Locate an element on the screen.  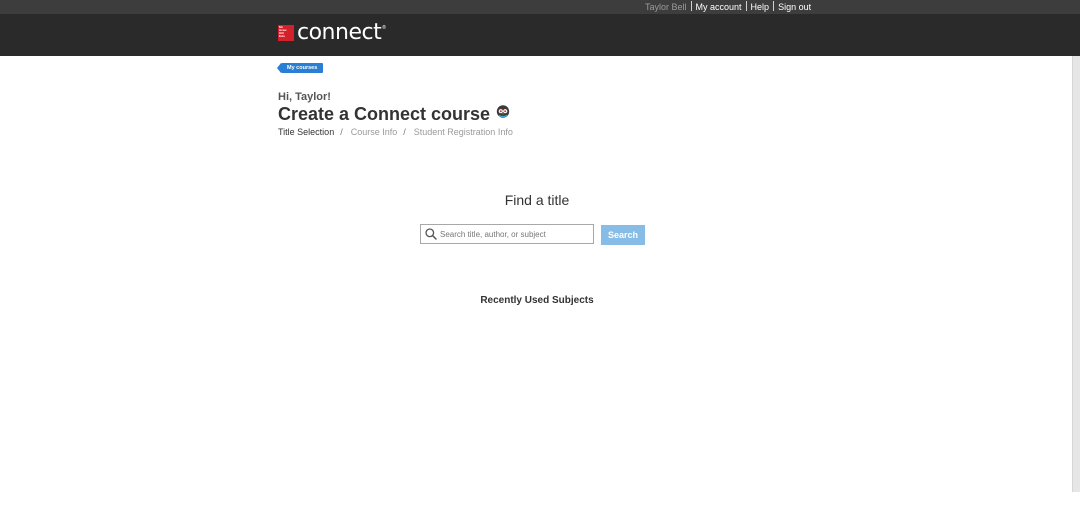
user-links: Taylor Bell My account Help Sign out is located at coordinates (728, 7).